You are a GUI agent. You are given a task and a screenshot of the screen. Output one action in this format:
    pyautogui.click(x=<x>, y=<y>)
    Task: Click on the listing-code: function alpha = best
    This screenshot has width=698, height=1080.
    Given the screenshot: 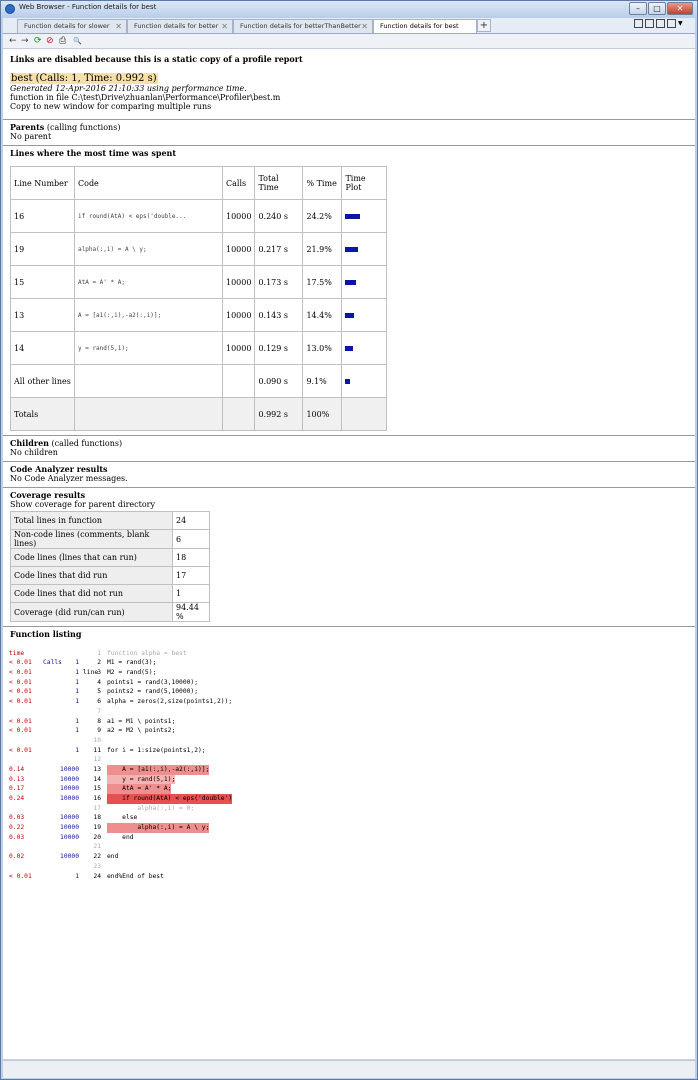 What is the action you would take?
    pyautogui.click(x=147, y=653)
    